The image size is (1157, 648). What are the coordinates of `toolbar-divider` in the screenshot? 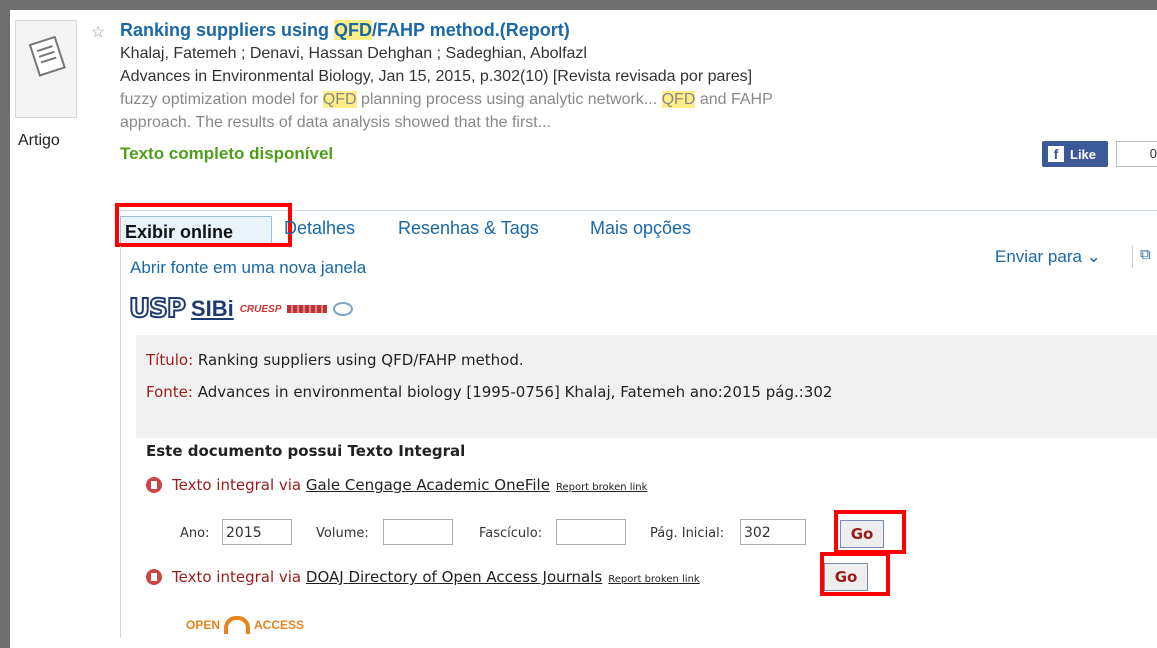 It's located at (1132, 257).